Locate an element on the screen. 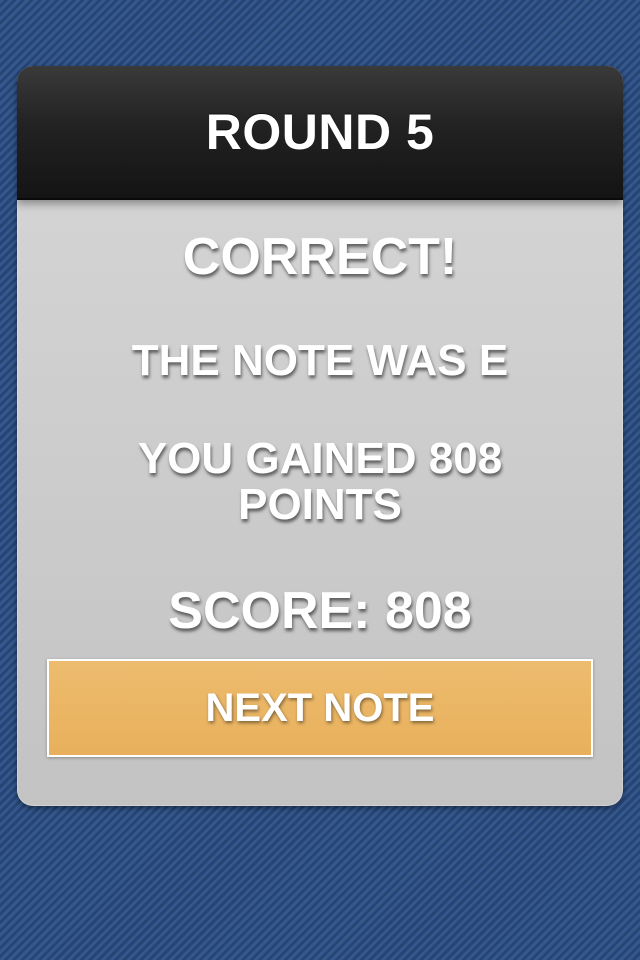 This screenshot has height=960, width=640. points-gained-message: YOU GAINED 808 POINTS is located at coordinates (320, 482).